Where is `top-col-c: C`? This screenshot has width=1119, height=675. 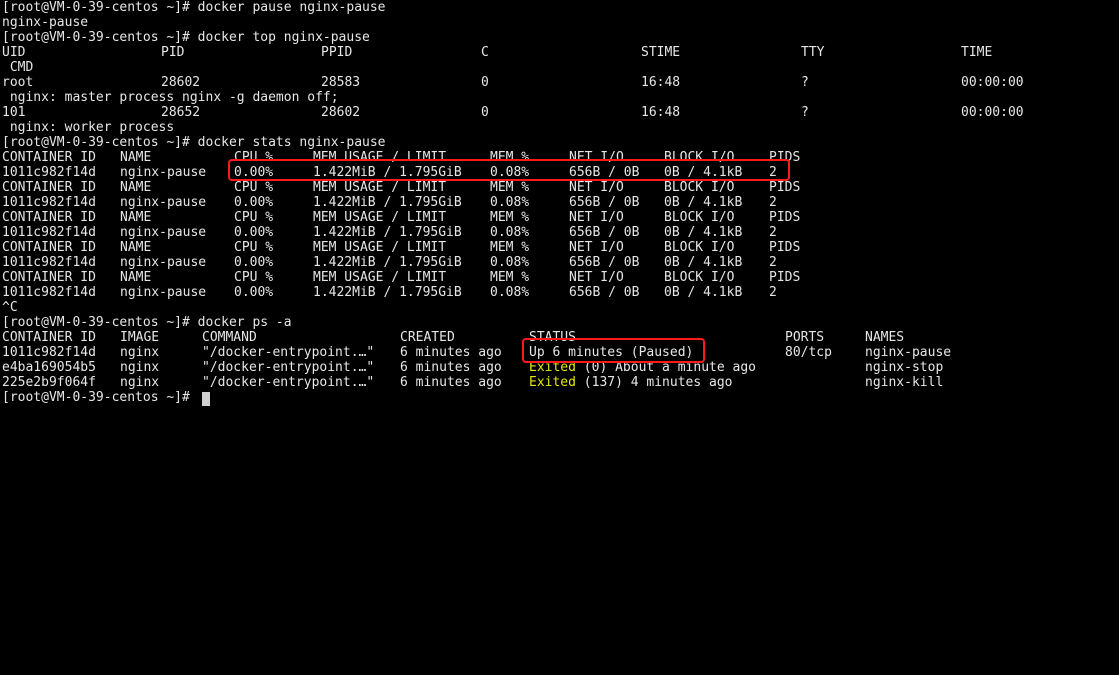 top-col-c: C is located at coordinates (485, 52).